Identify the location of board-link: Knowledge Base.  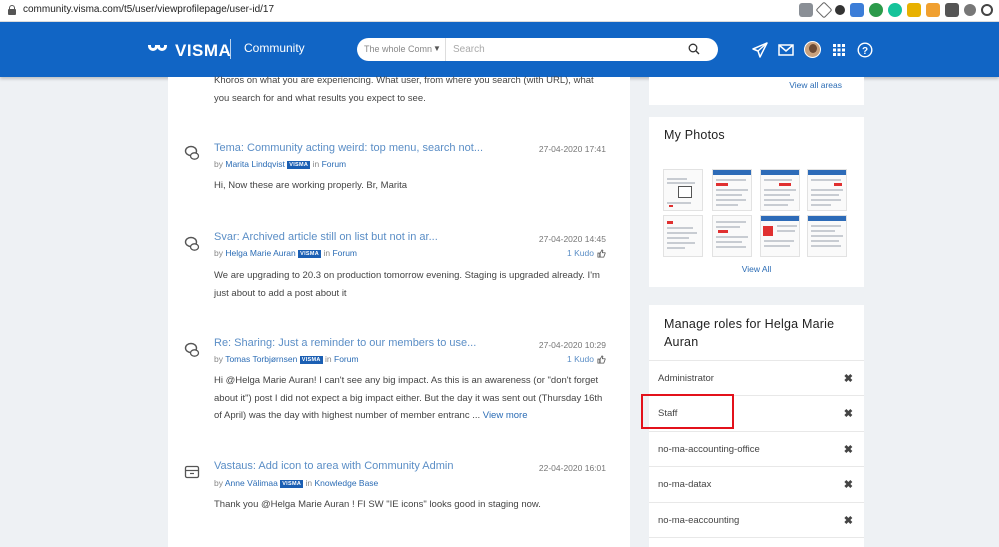
(346, 483).